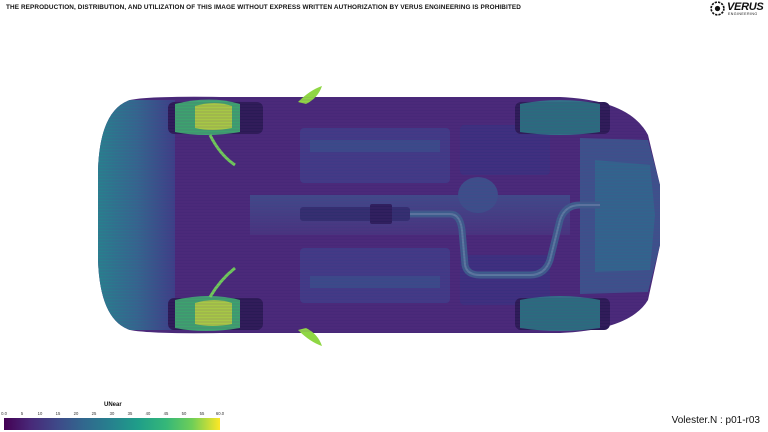 Image resolution: width=768 pixels, height=432 pixels. I want to click on colorbar-tick: 40, so click(148, 413).